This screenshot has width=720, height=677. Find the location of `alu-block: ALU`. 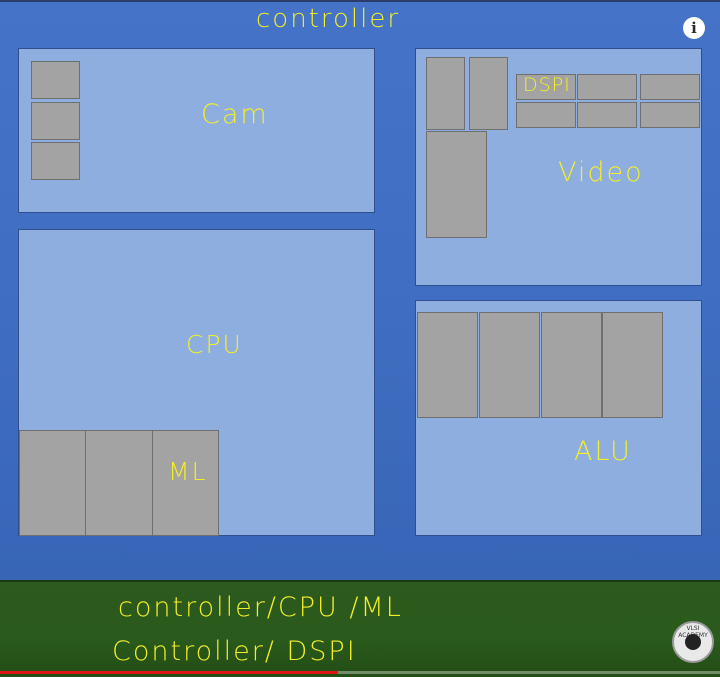

alu-block: ALU is located at coordinates (558, 418).